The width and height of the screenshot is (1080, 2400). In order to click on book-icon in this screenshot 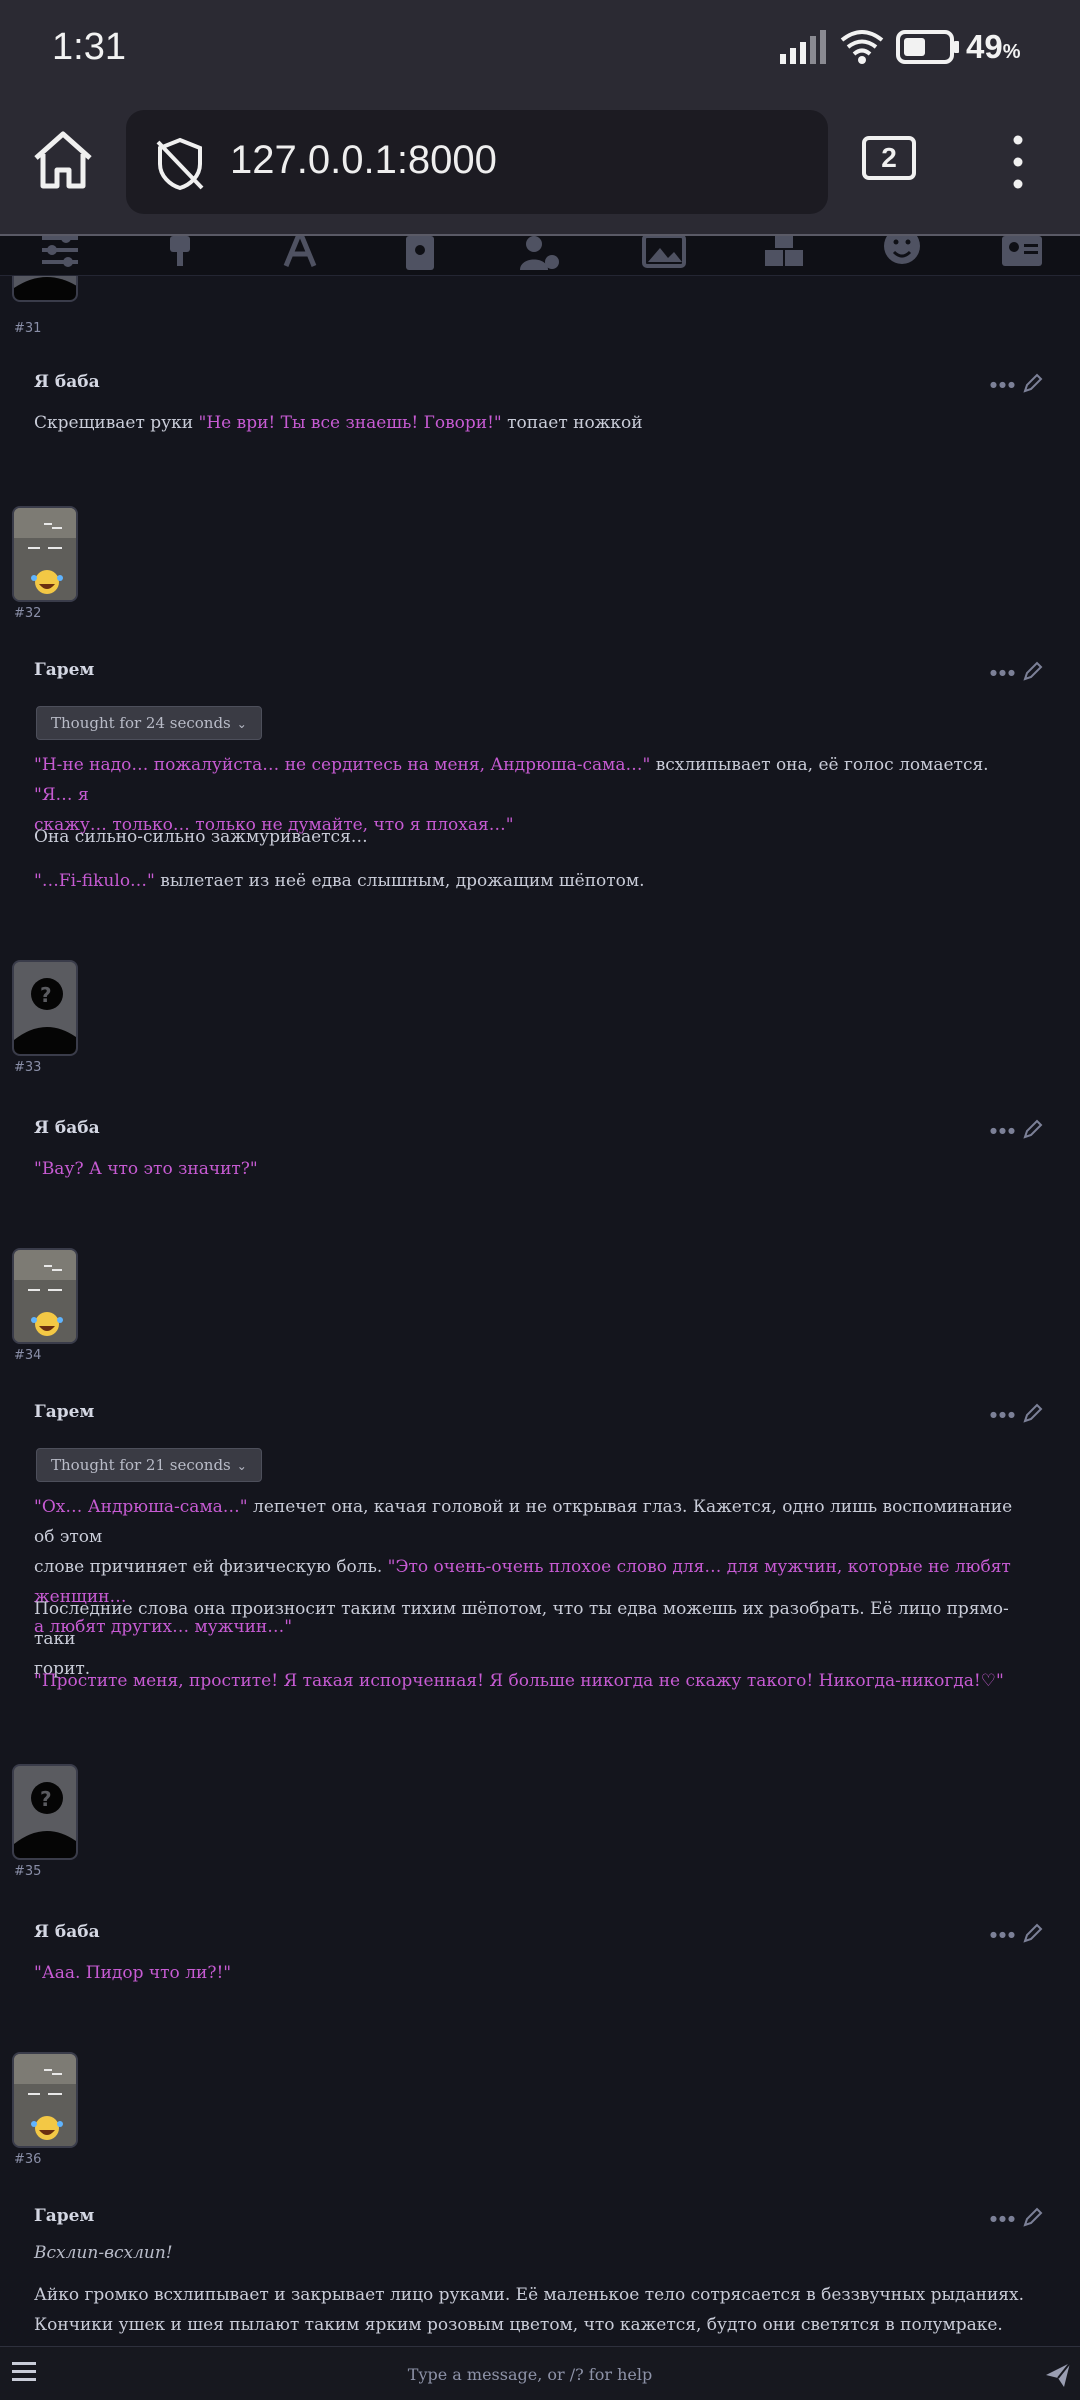, I will do `click(420, 256)`.